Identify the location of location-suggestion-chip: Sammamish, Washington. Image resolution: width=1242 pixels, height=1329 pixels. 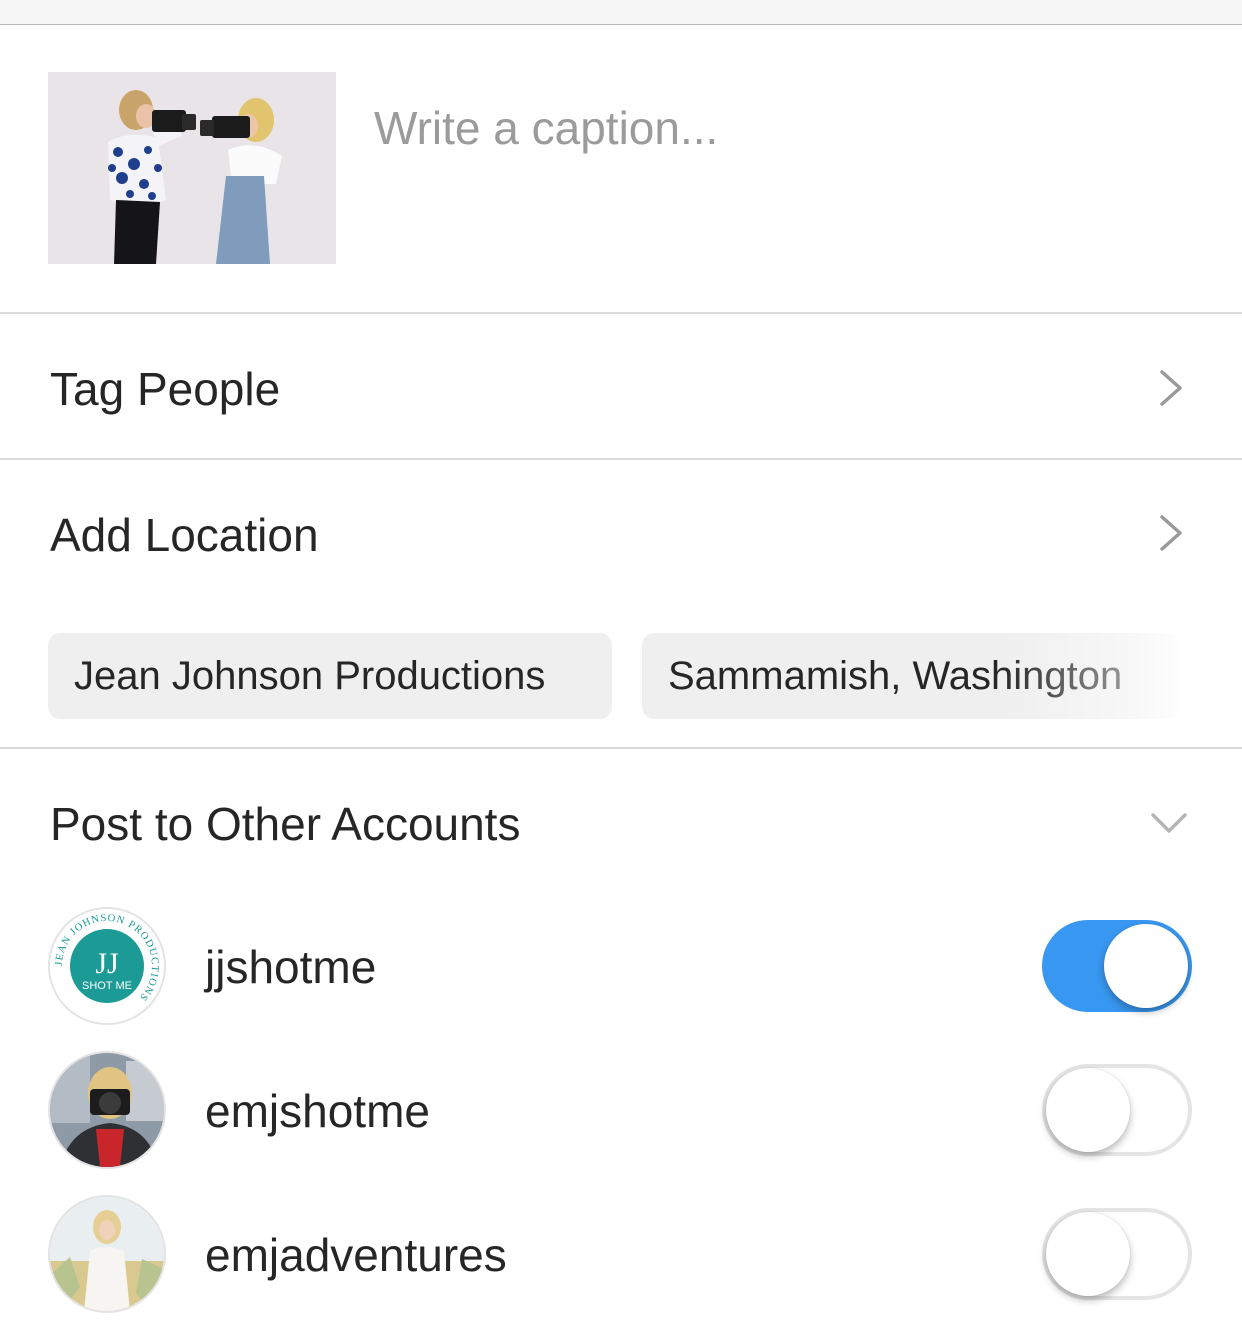
(911, 676).